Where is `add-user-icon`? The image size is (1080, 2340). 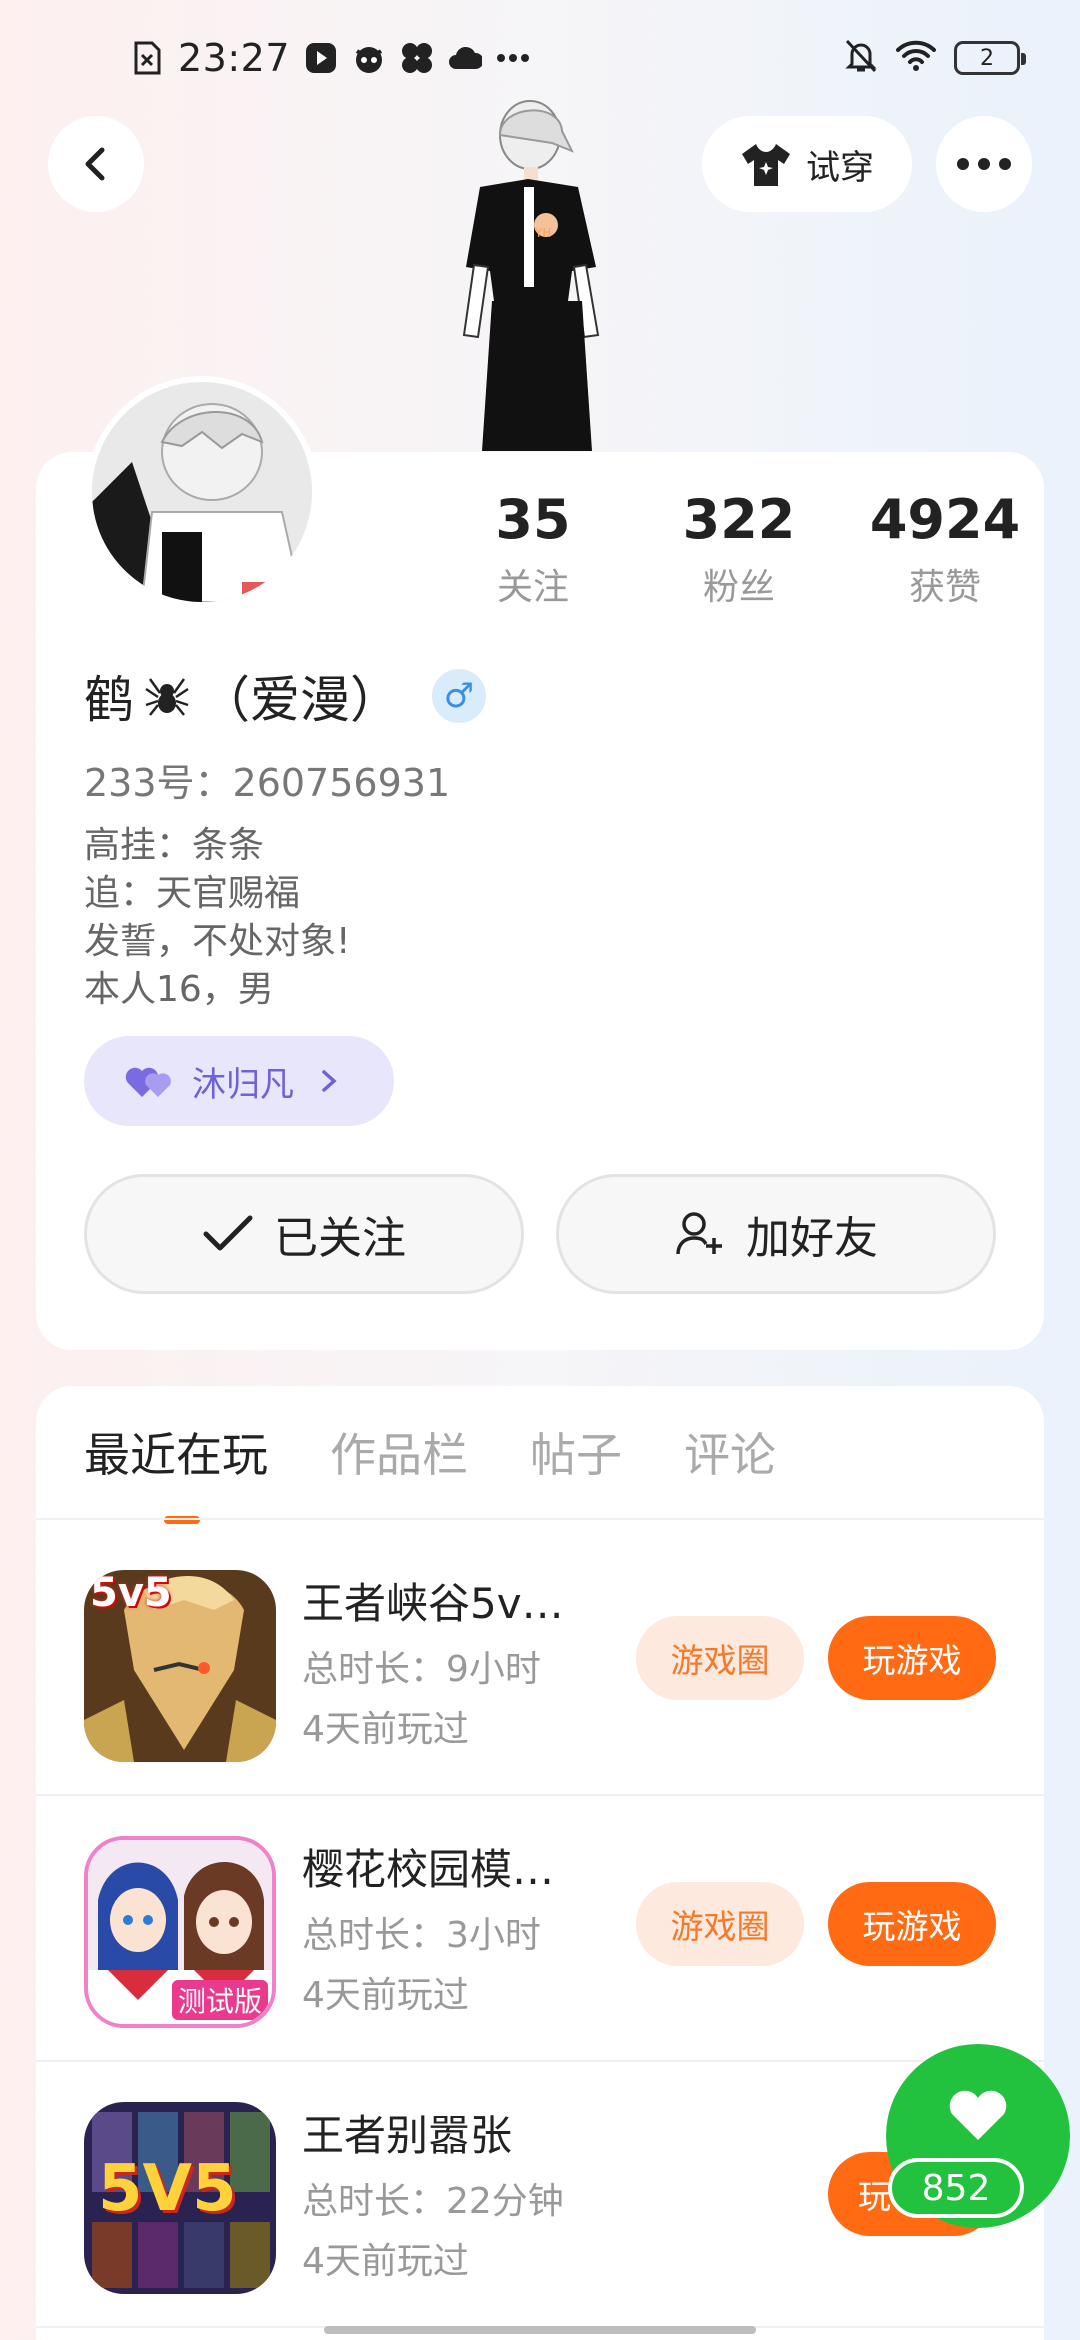
add-user-icon is located at coordinates (699, 1233).